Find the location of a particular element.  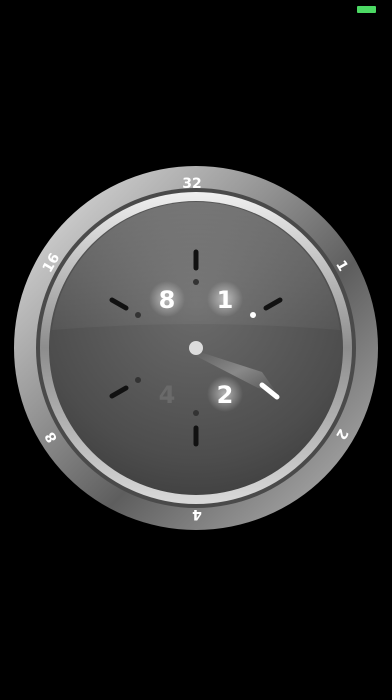

digit-one: 1 is located at coordinates (225, 300).